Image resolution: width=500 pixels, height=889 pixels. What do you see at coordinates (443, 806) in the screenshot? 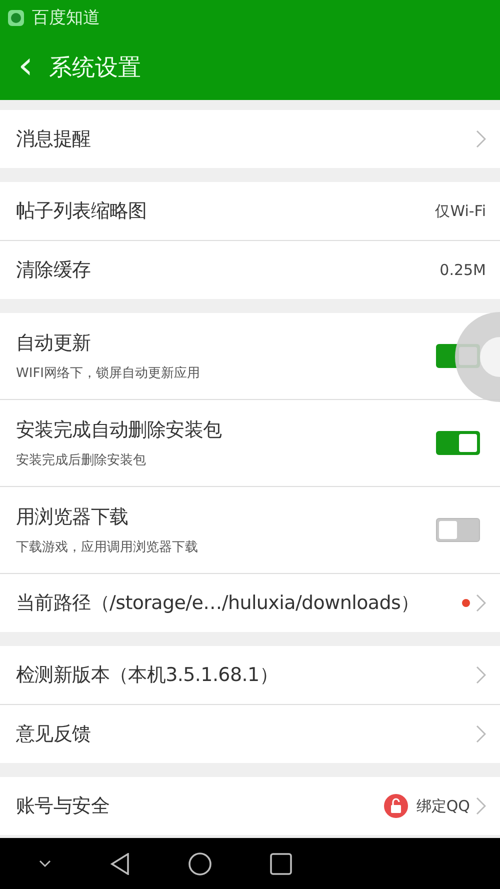
I see `row-value: 绑定QQ` at bounding box center [443, 806].